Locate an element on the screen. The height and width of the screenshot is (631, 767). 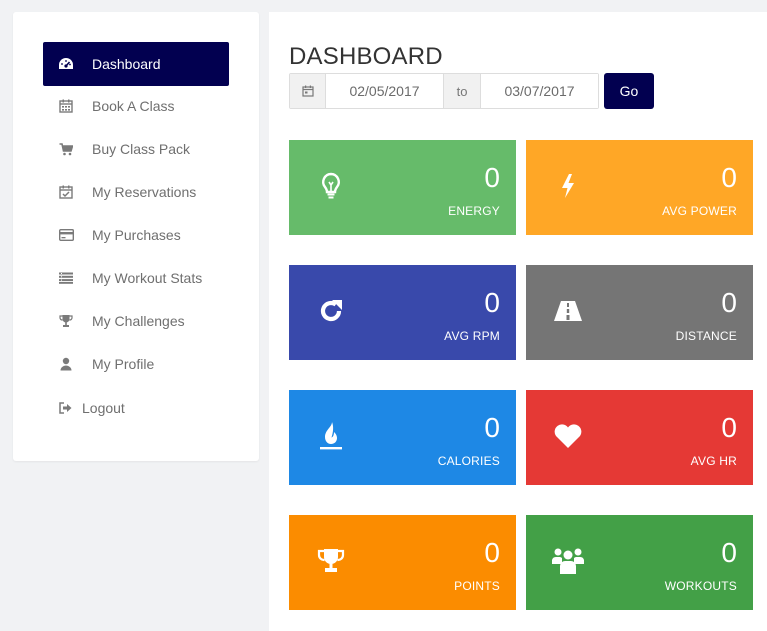
tile-label: ENERGY is located at coordinates (474, 211).